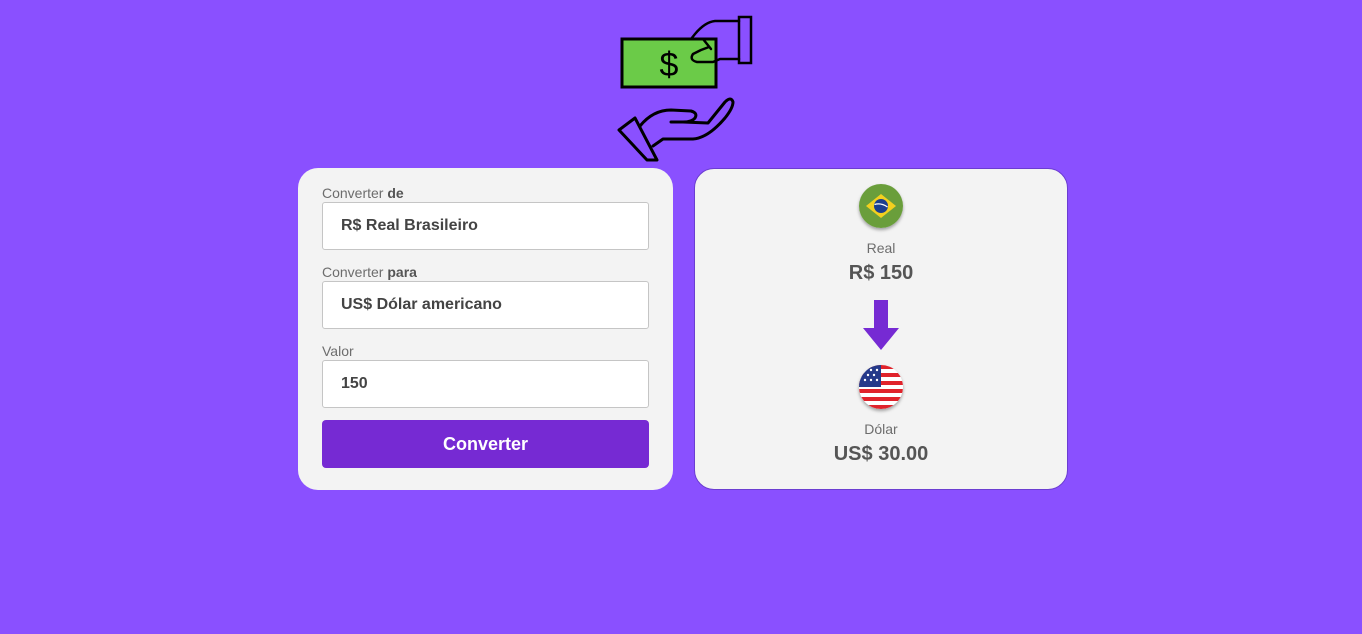  I want to click on from-currency-label: Converter de, so click(363, 193).